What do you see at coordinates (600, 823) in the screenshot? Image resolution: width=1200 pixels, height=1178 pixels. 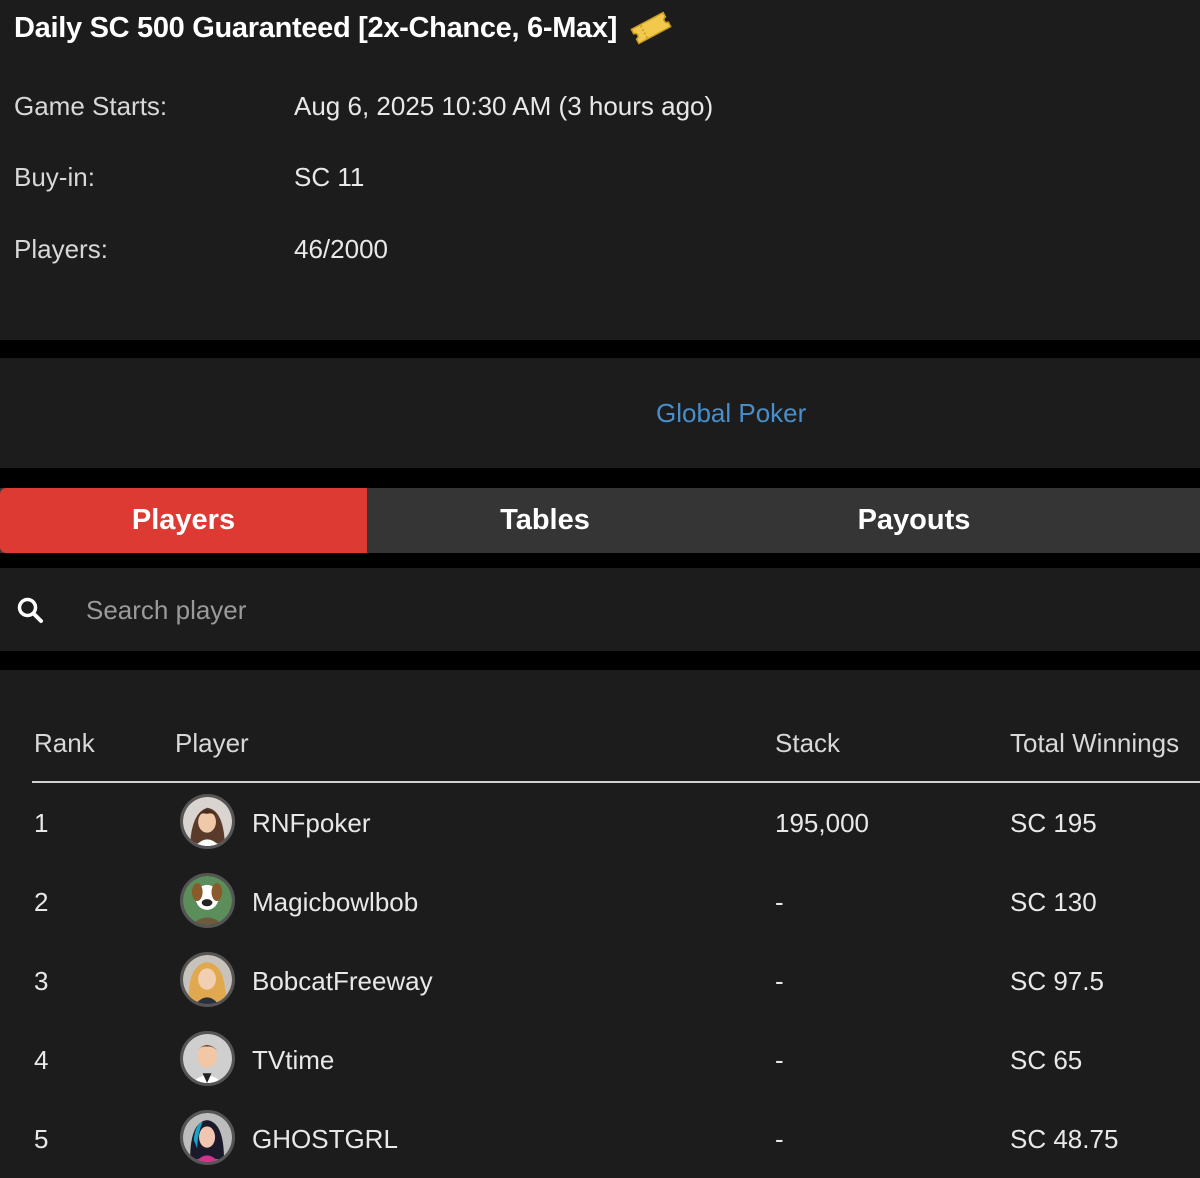 I see `table-row: 1 RNFpoker 195,000 SC 195` at bounding box center [600, 823].